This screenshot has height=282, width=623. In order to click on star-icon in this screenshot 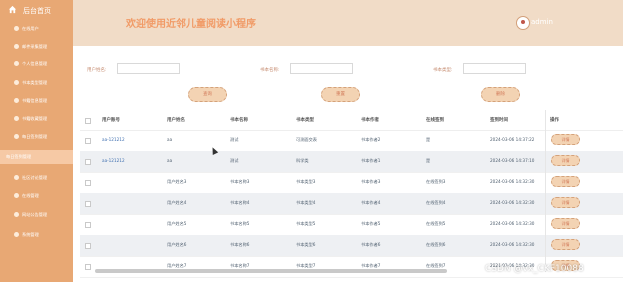, I will do `click(16, 118)`.